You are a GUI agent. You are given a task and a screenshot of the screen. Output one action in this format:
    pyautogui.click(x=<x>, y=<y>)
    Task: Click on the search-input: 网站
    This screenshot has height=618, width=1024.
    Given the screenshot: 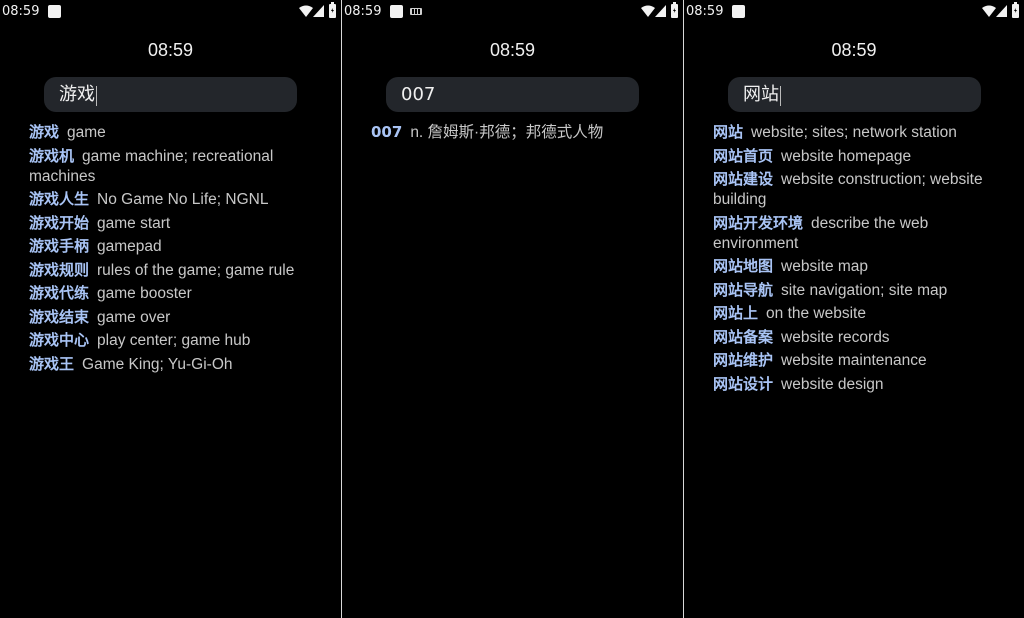 What is the action you would take?
    pyautogui.click(x=854, y=94)
    